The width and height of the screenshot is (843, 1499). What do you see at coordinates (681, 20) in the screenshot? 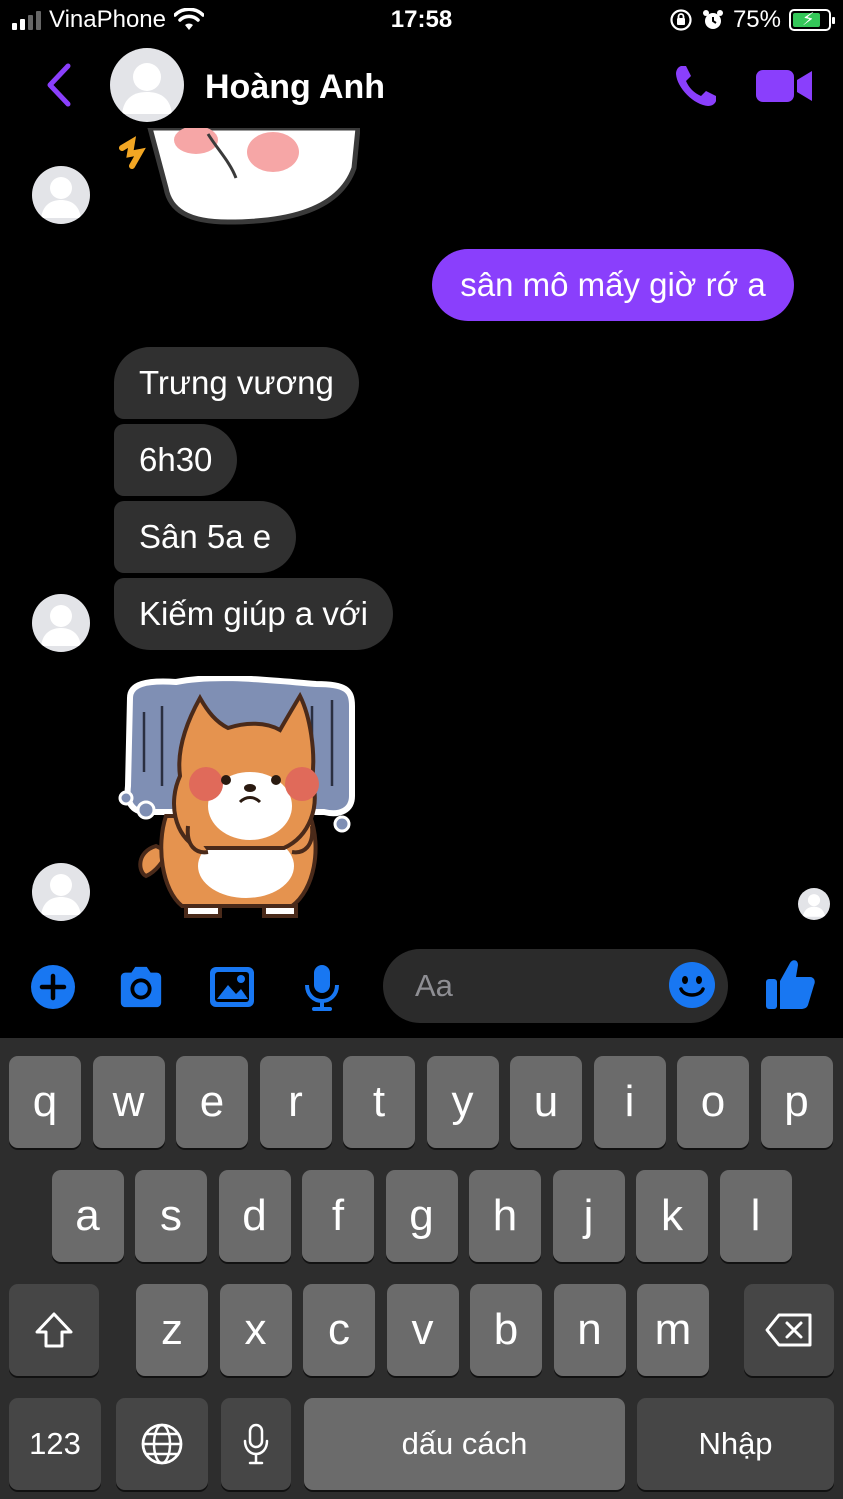
I see `orientation-lock-icon` at bounding box center [681, 20].